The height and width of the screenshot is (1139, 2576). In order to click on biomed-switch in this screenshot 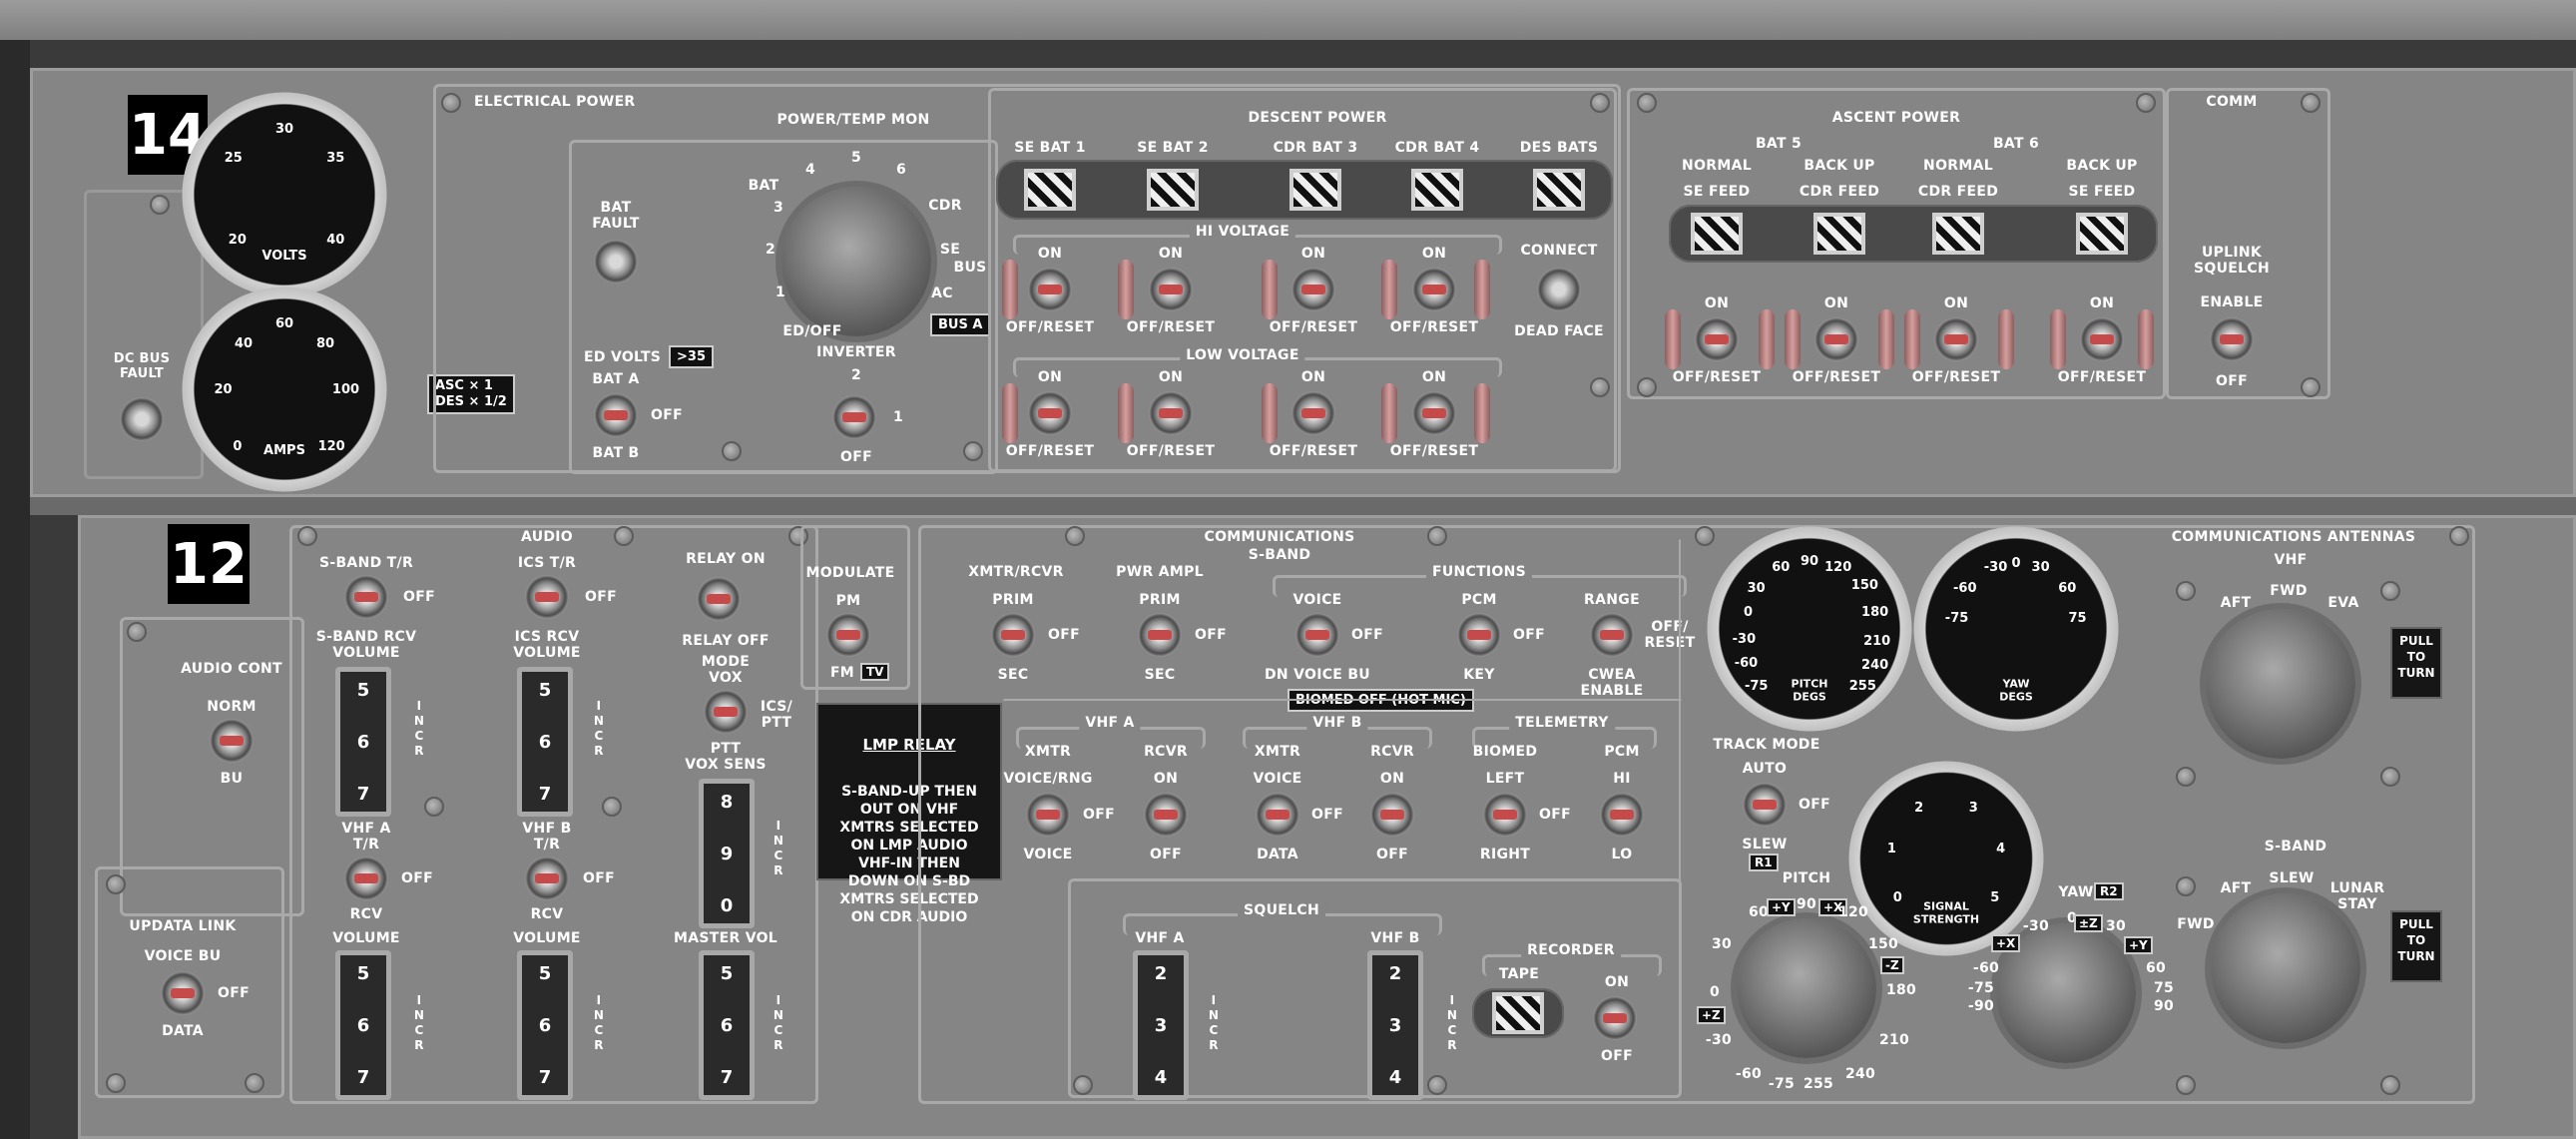, I will do `click(1505, 815)`.